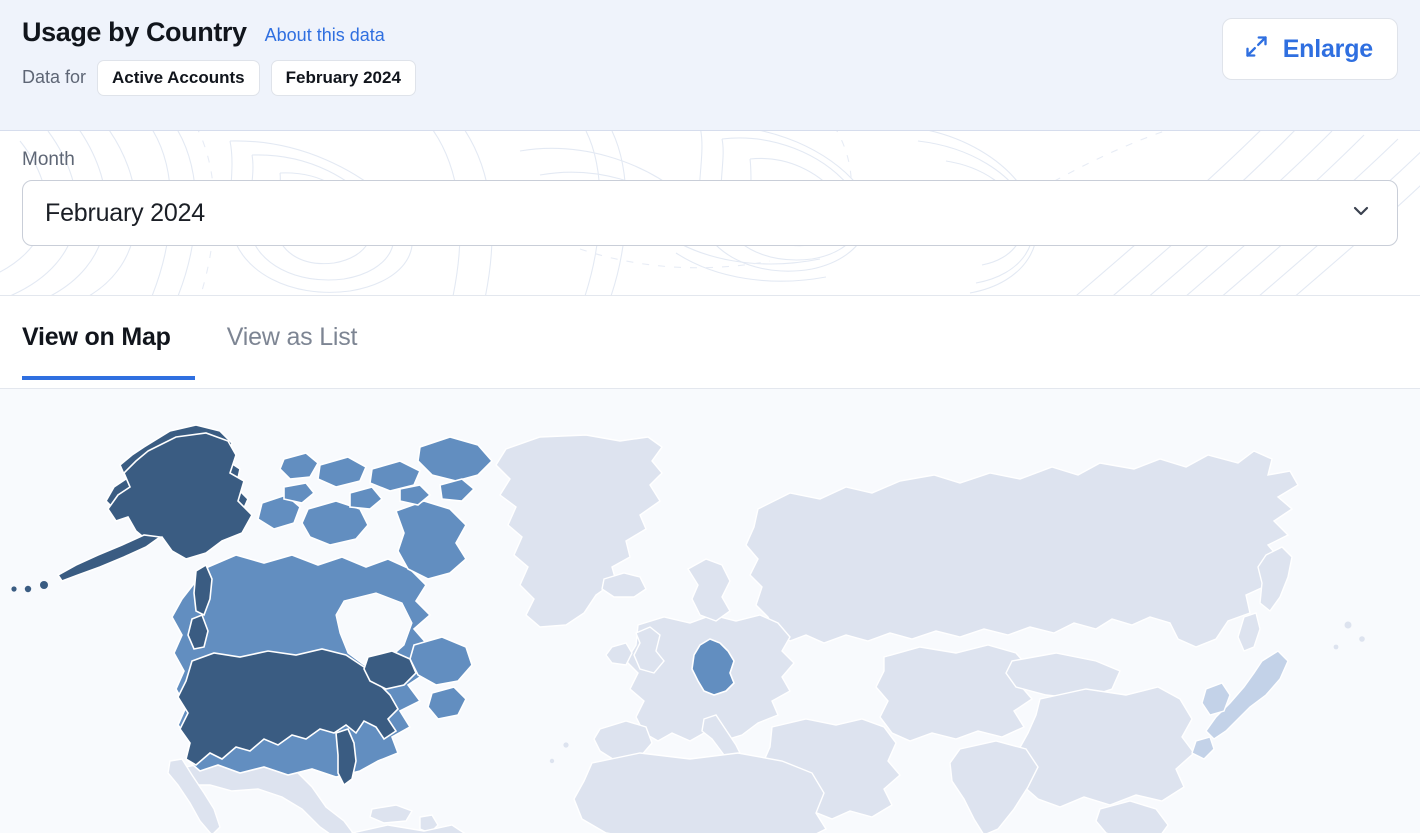 This screenshot has height=833, width=1420. I want to click on country-group-central-asia, so click(954, 693).